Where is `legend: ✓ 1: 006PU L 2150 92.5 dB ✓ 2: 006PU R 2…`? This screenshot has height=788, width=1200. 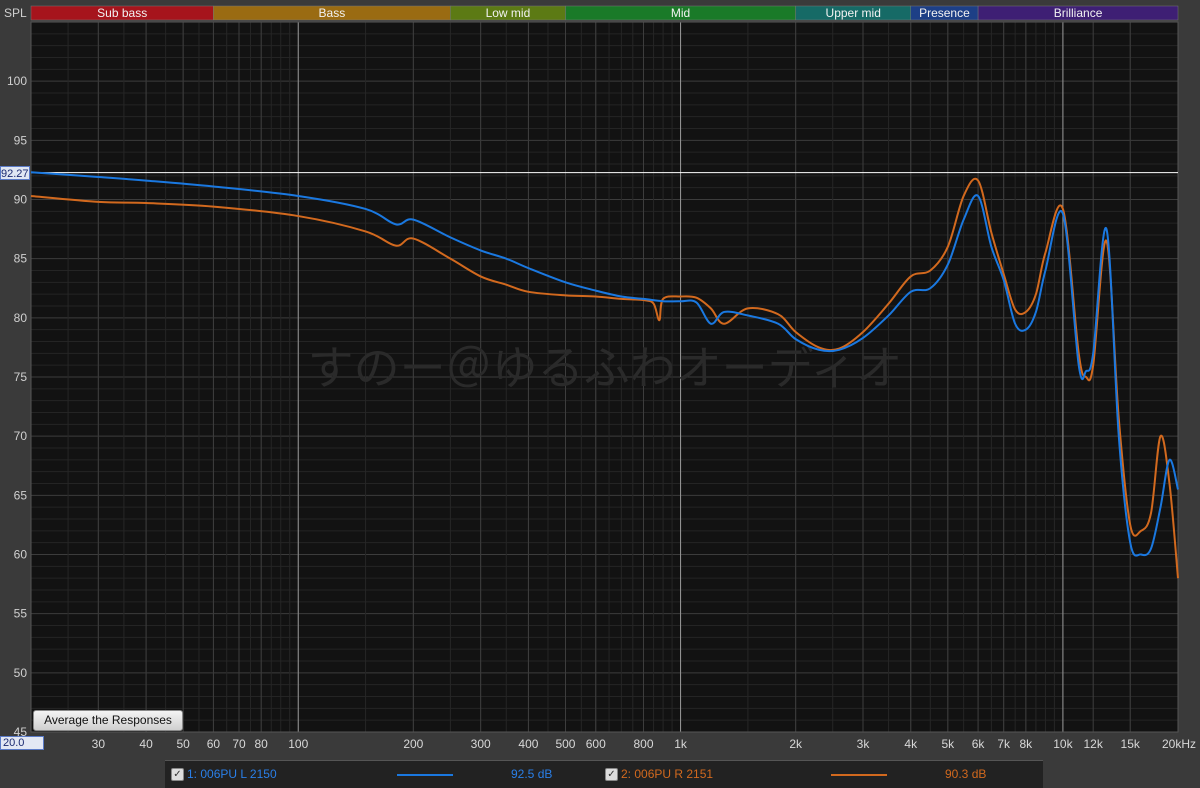
legend: ✓ 1: 006PU L 2150 92.5 dB ✓ 2: 006PU R 2… is located at coordinates (604, 774).